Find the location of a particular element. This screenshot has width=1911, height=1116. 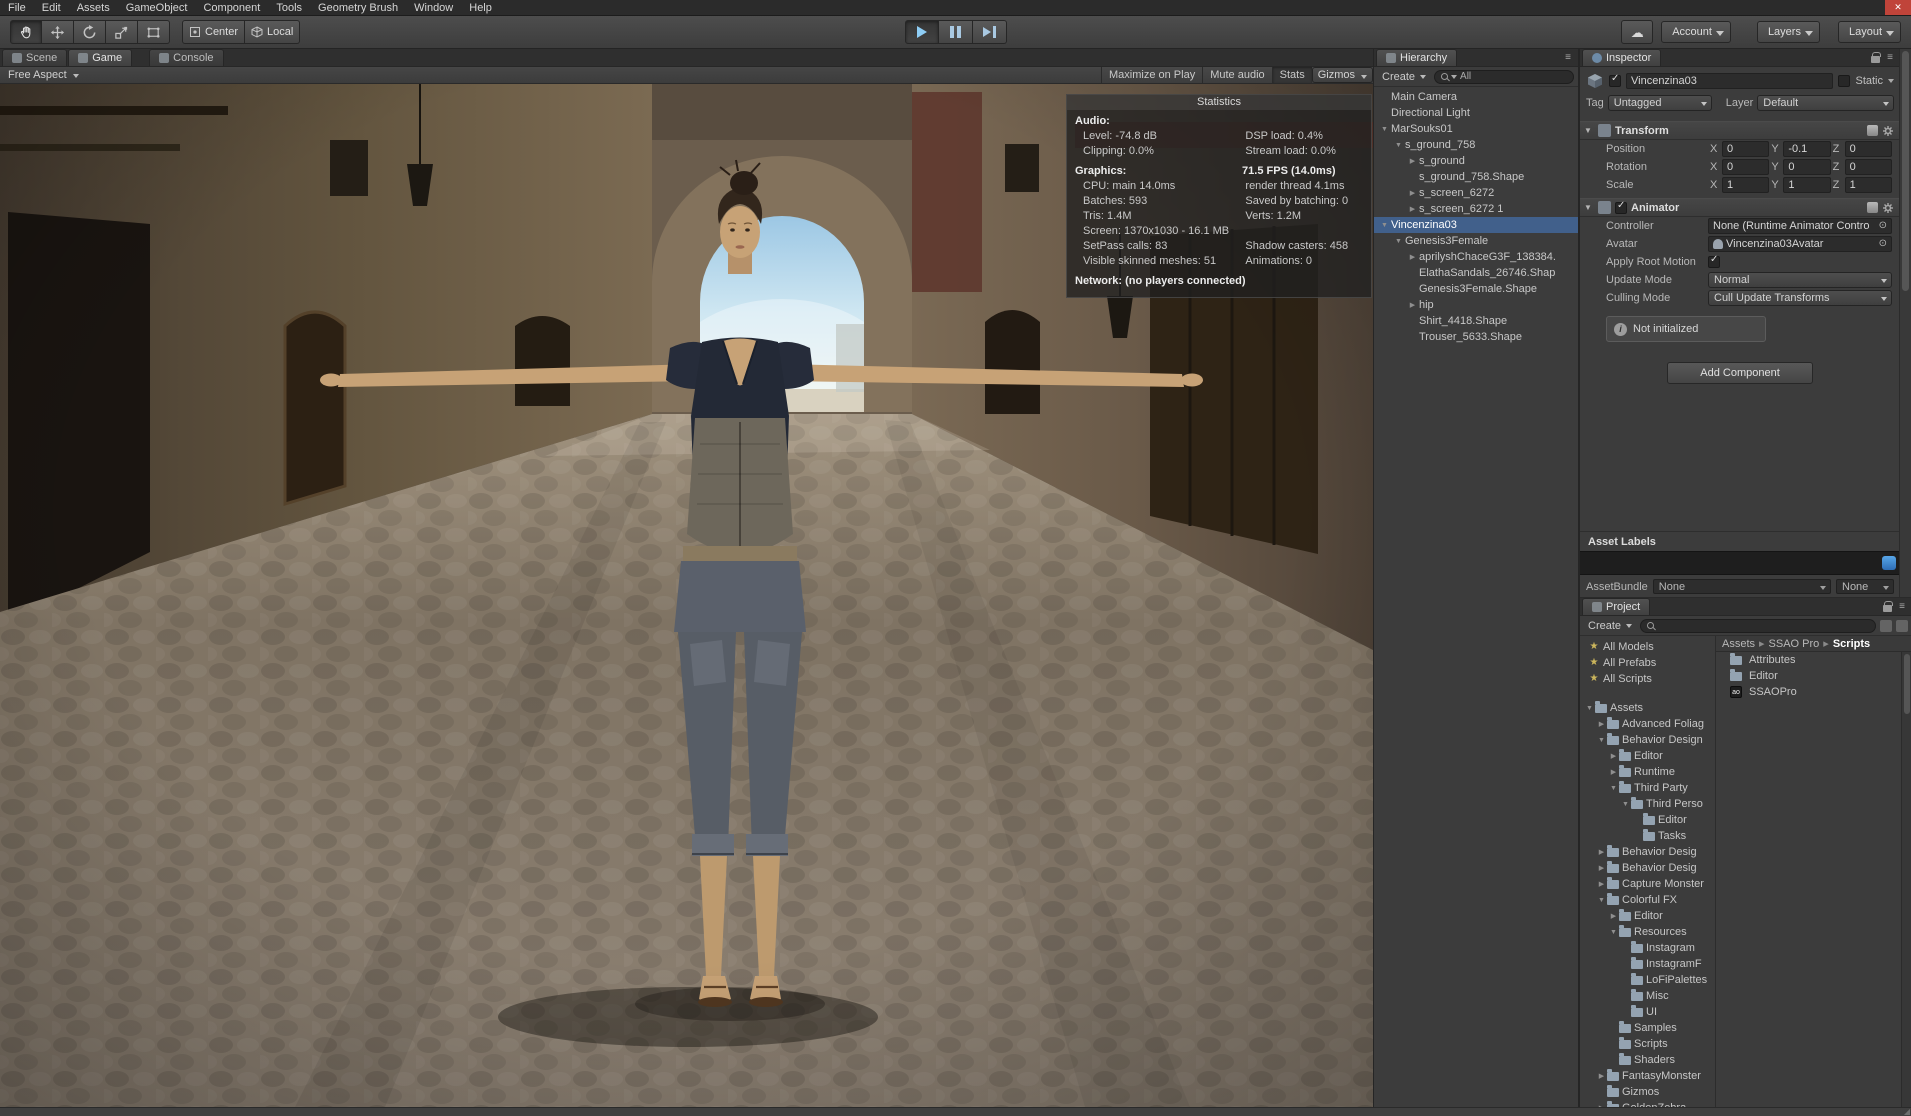

hierarchy-item: s_screen_6272 1 is located at coordinates (1476, 209).